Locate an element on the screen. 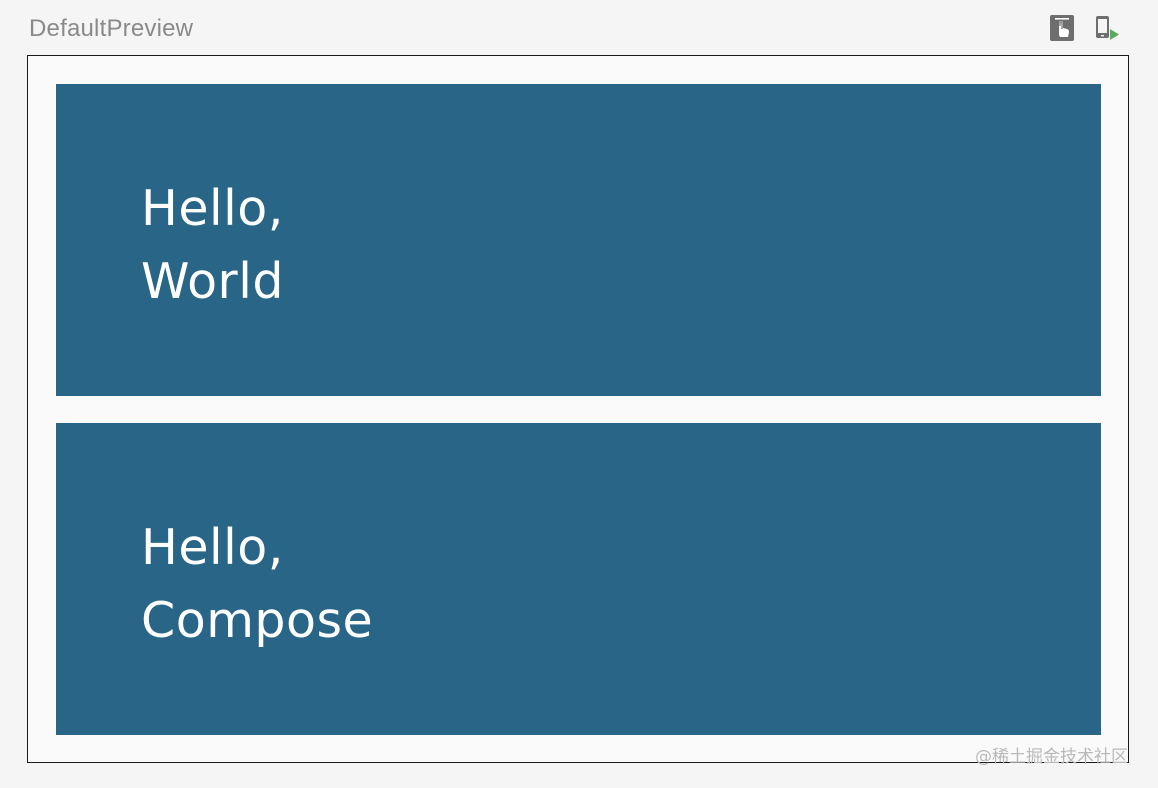  greeting-line-2: Compose is located at coordinates (257, 620).